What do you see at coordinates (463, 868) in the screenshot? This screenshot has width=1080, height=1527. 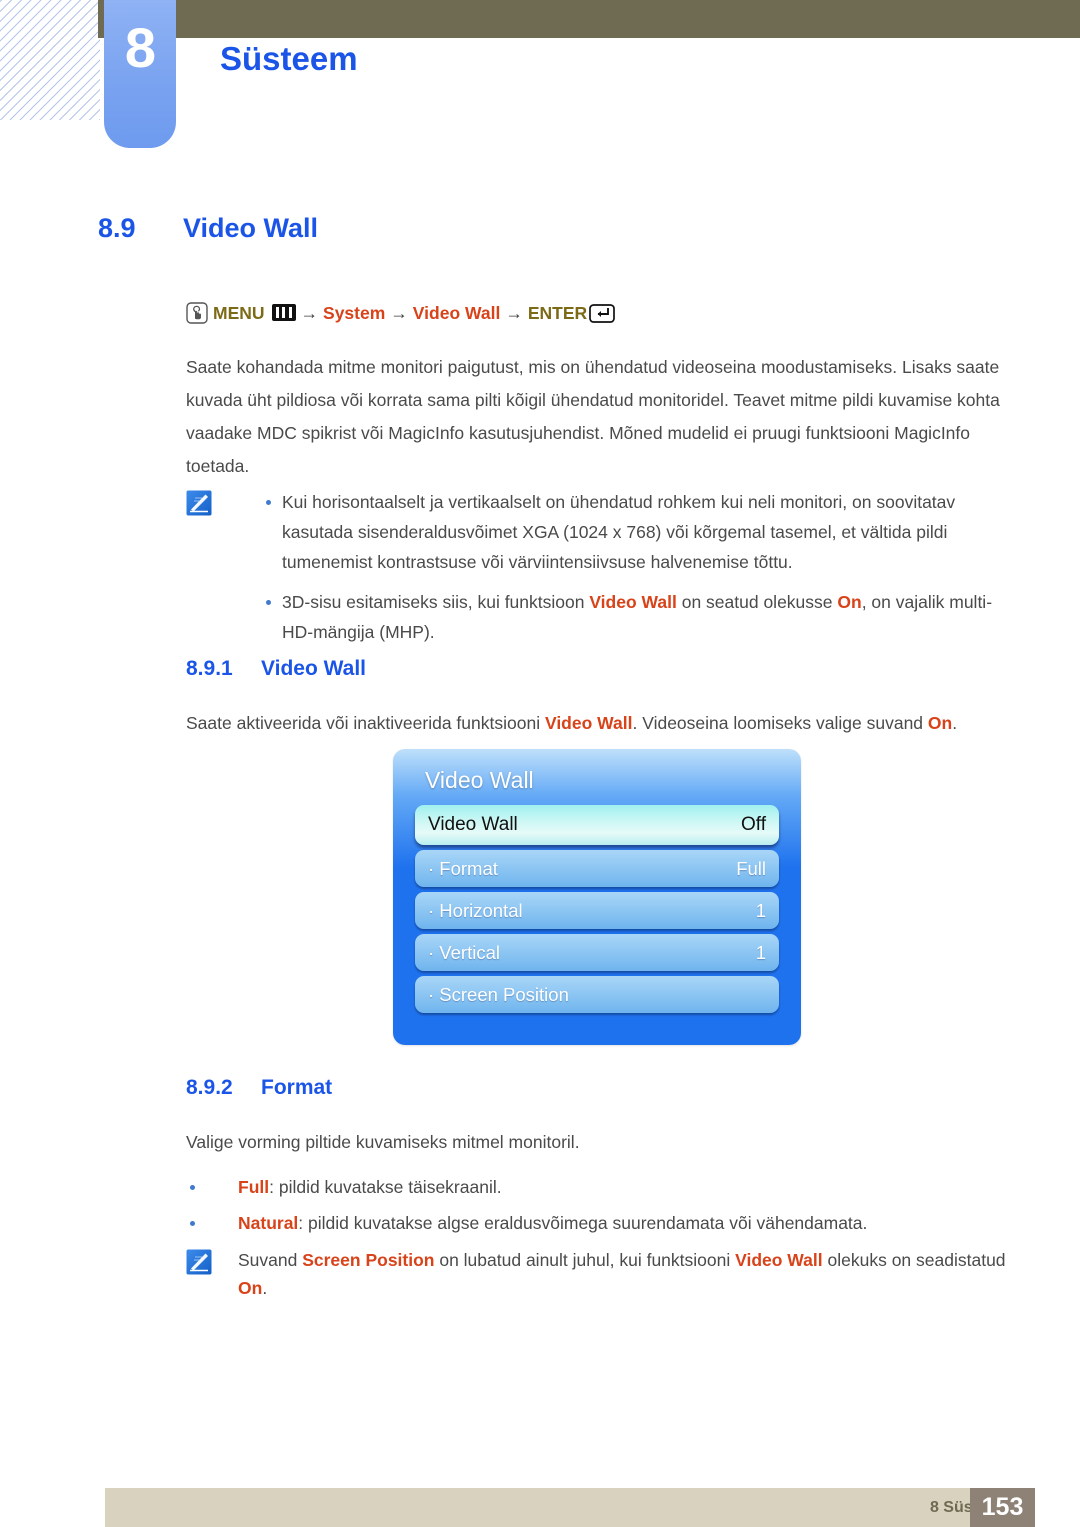 I see `osd-row-label: · Format` at bounding box center [463, 868].